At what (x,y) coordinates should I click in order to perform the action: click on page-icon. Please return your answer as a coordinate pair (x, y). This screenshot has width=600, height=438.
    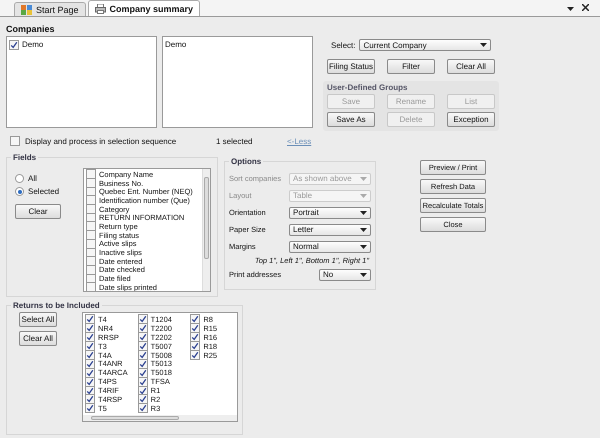
    Looking at the image, I should click on (26, 9).